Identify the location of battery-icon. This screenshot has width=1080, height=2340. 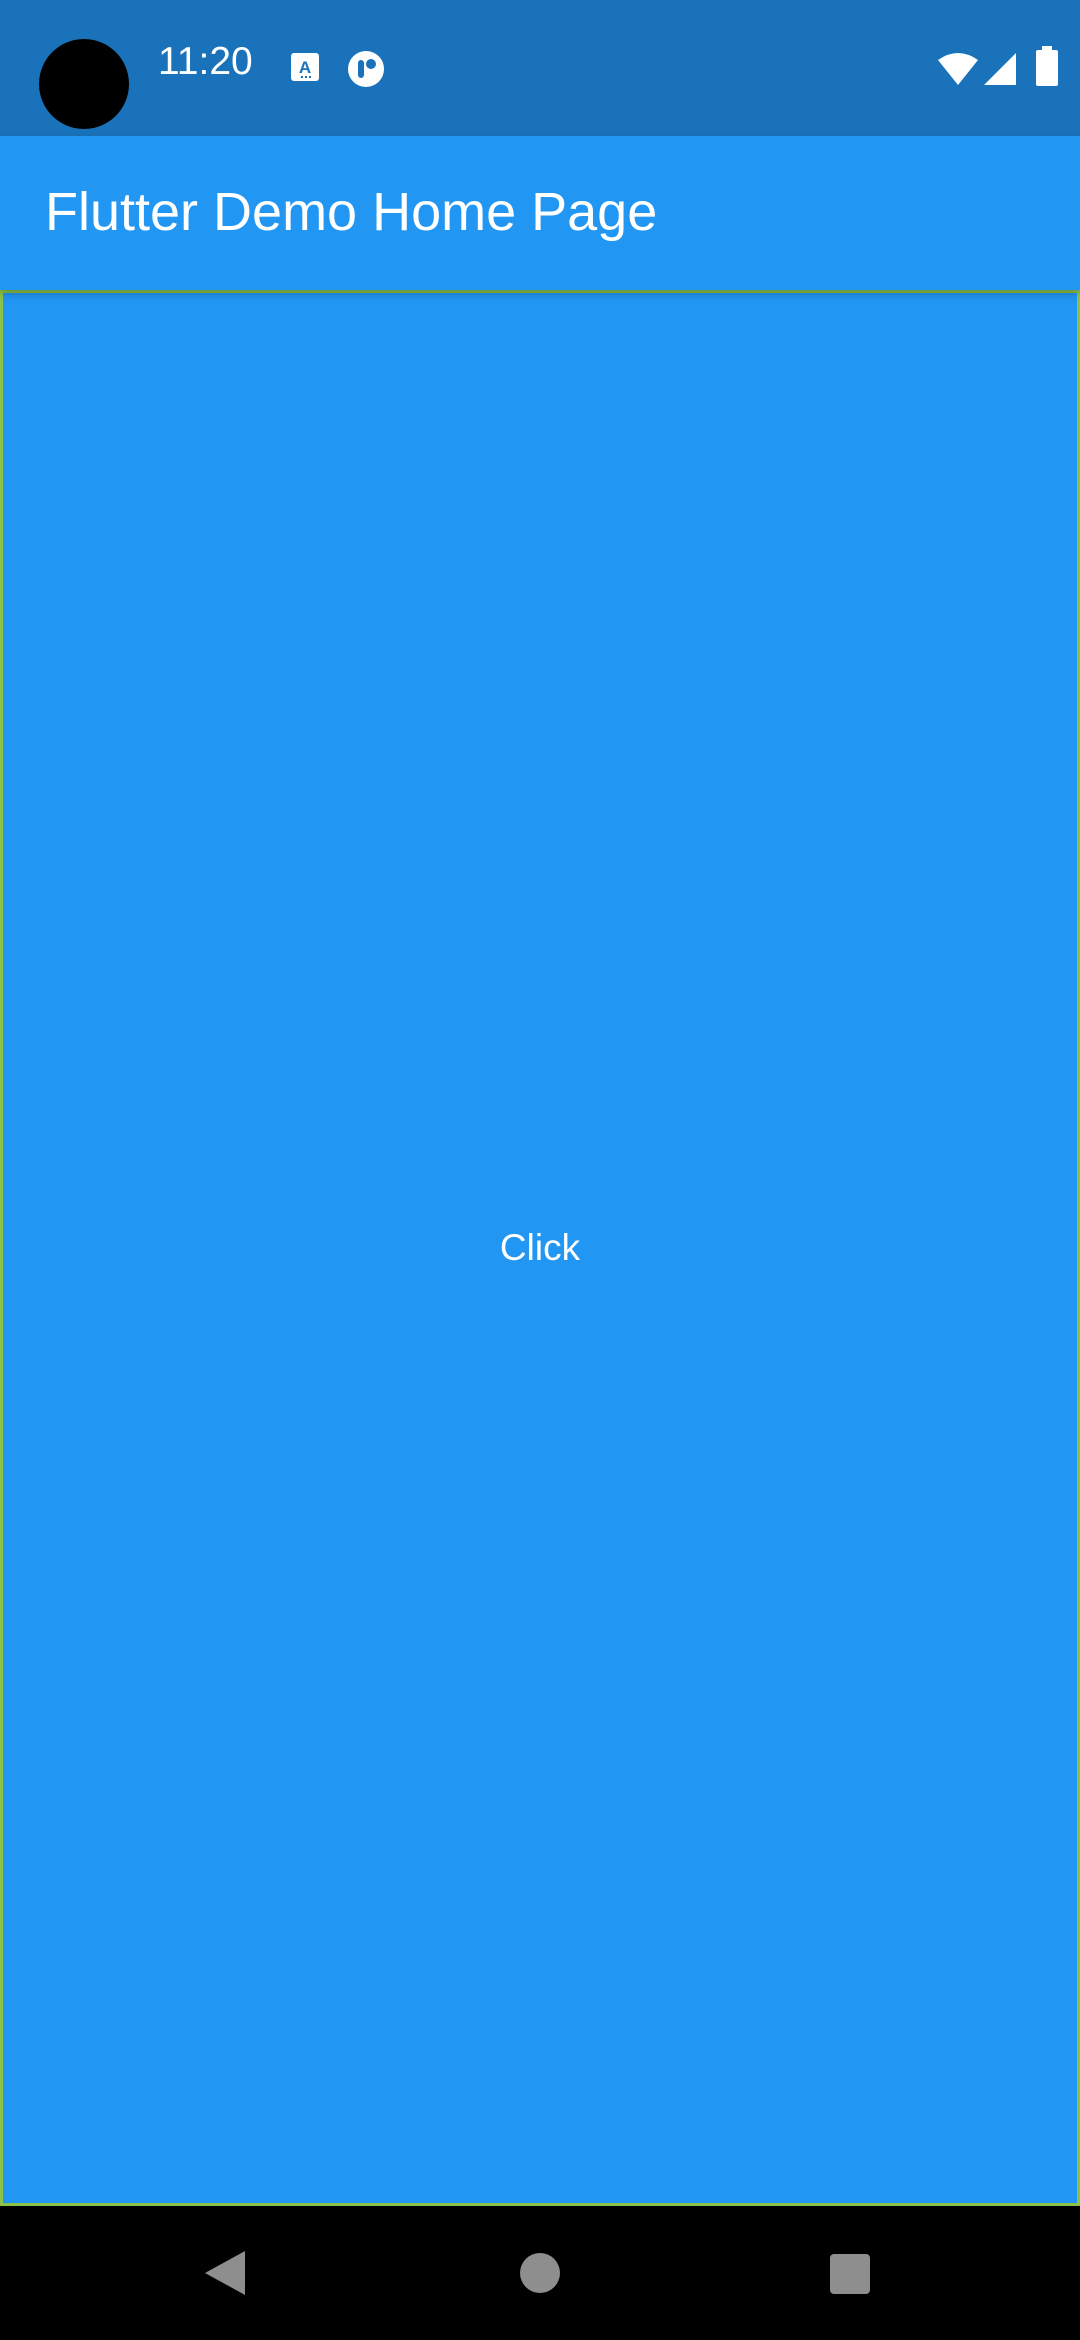
(1047, 66).